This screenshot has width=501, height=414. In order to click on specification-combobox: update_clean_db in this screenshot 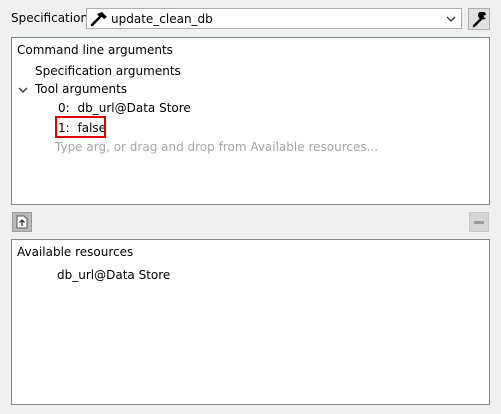, I will do `click(274, 18)`.